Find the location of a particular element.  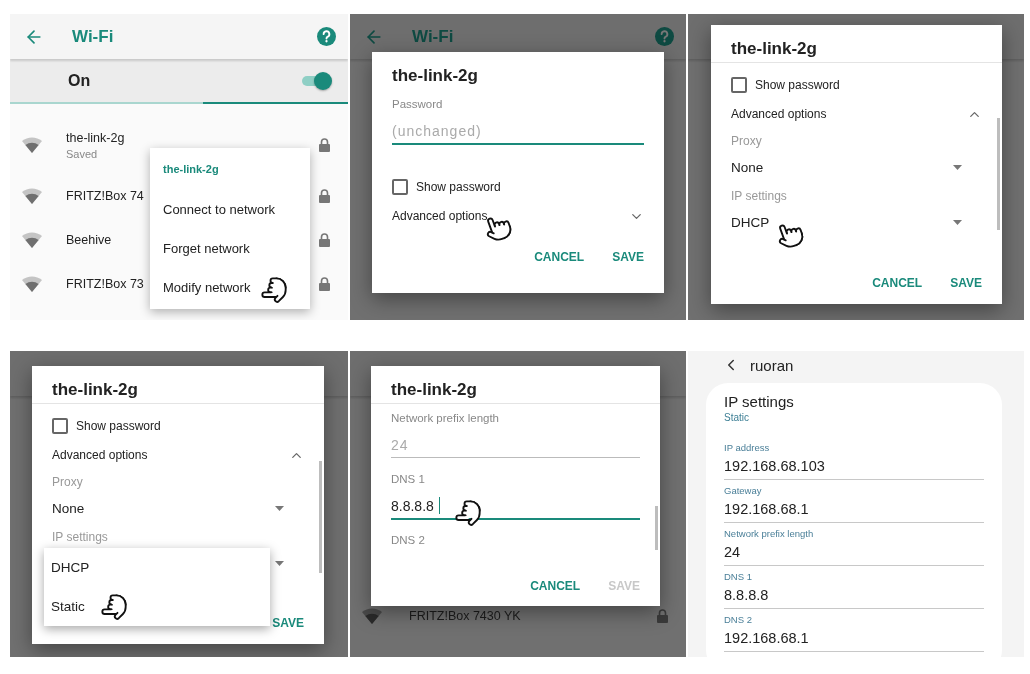

menu-title: the-link-2g is located at coordinates (191, 169).